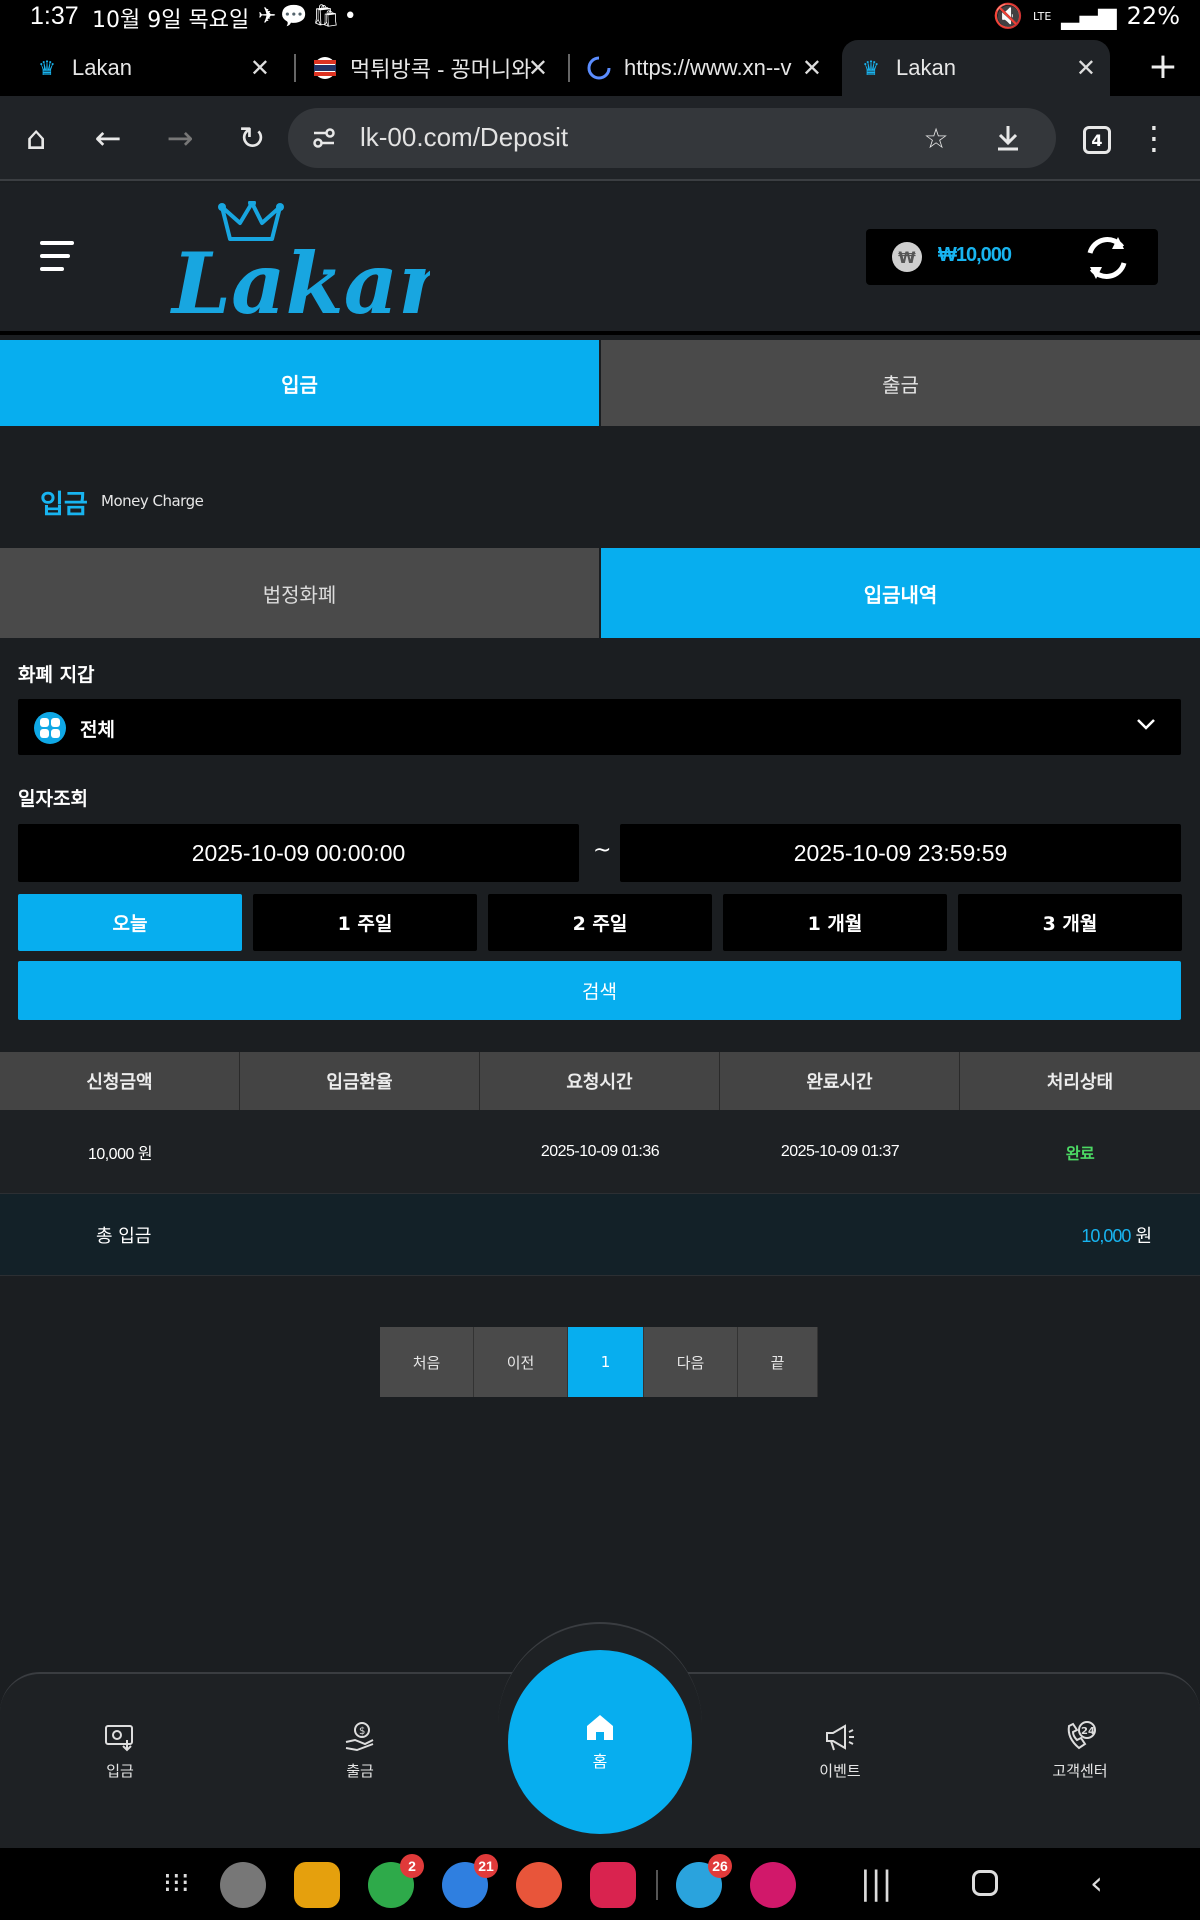  What do you see at coordinates (711, 68) in the screenshot?
I see `browser-tab-3: https://www.xn--v ✕` at bounding box center [711, 68].